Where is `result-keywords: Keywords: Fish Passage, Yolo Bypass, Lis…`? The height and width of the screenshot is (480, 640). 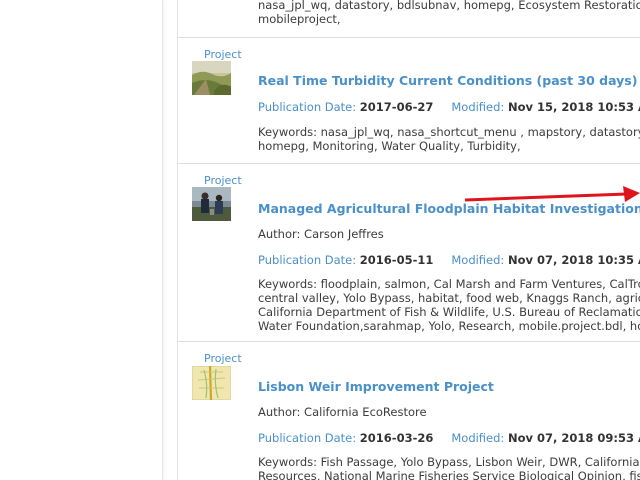
result-keywords: Keywords: Fish Passage, Yolo Bypass, Lis… is located at coordinates (449, 467).